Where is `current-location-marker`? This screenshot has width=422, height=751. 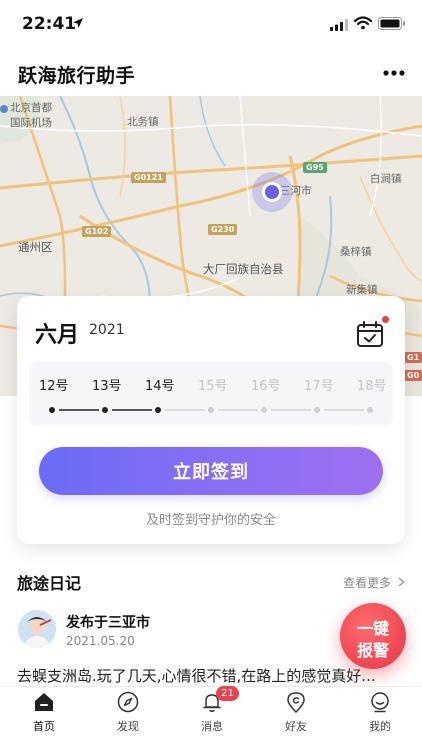 current-location-marker is located at coordinates (272, 192).